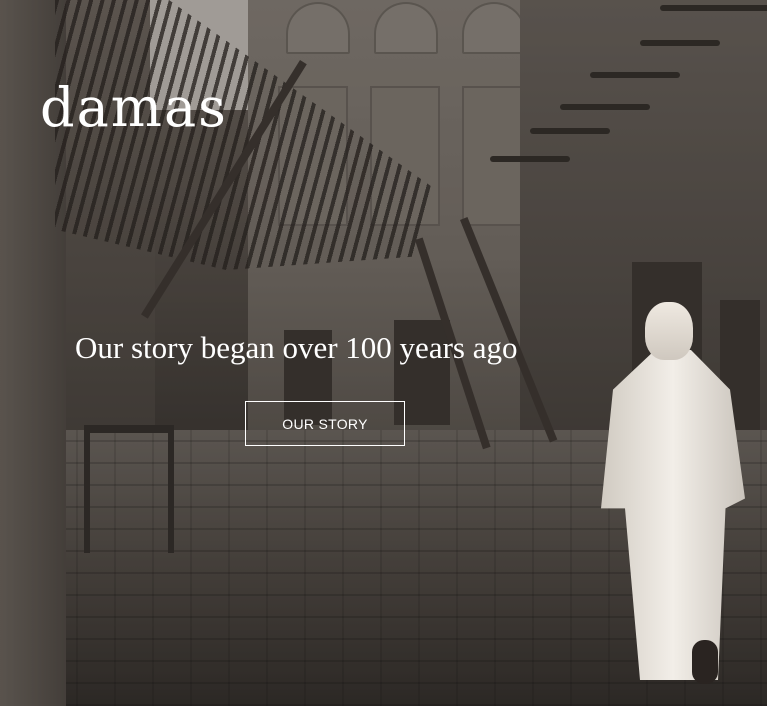  I want to click on man-feet, so click(705, 662).